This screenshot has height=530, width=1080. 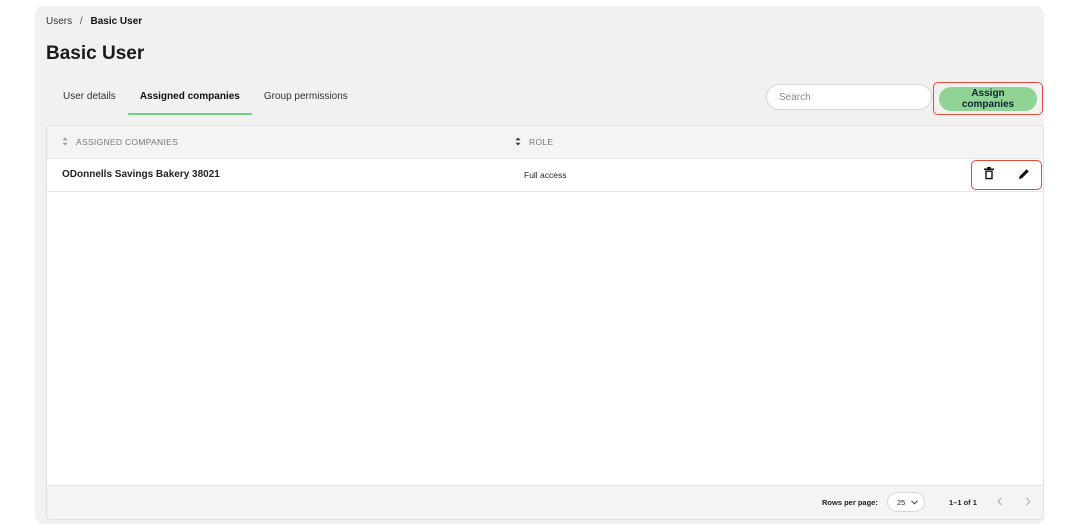 I want to click on pagination-range: 1–1 of 1, so click(x=963, y=502).